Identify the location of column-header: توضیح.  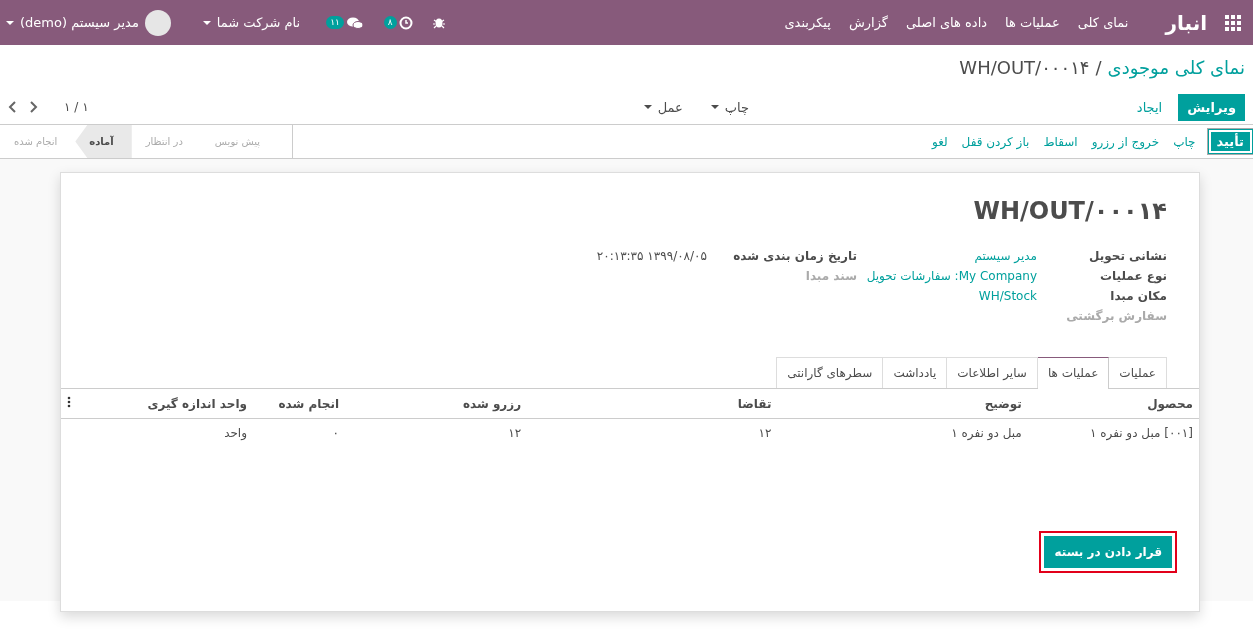
(902, 404).